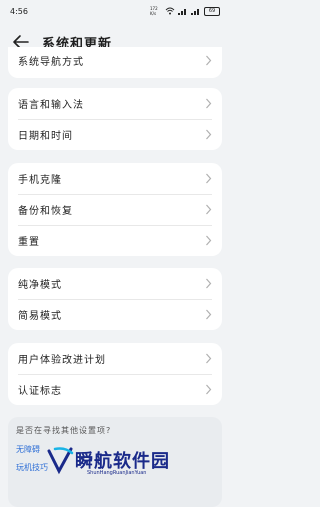 The image size is (320, 507). I want to click on row-label: 语言和输入法, so click(51, 105).